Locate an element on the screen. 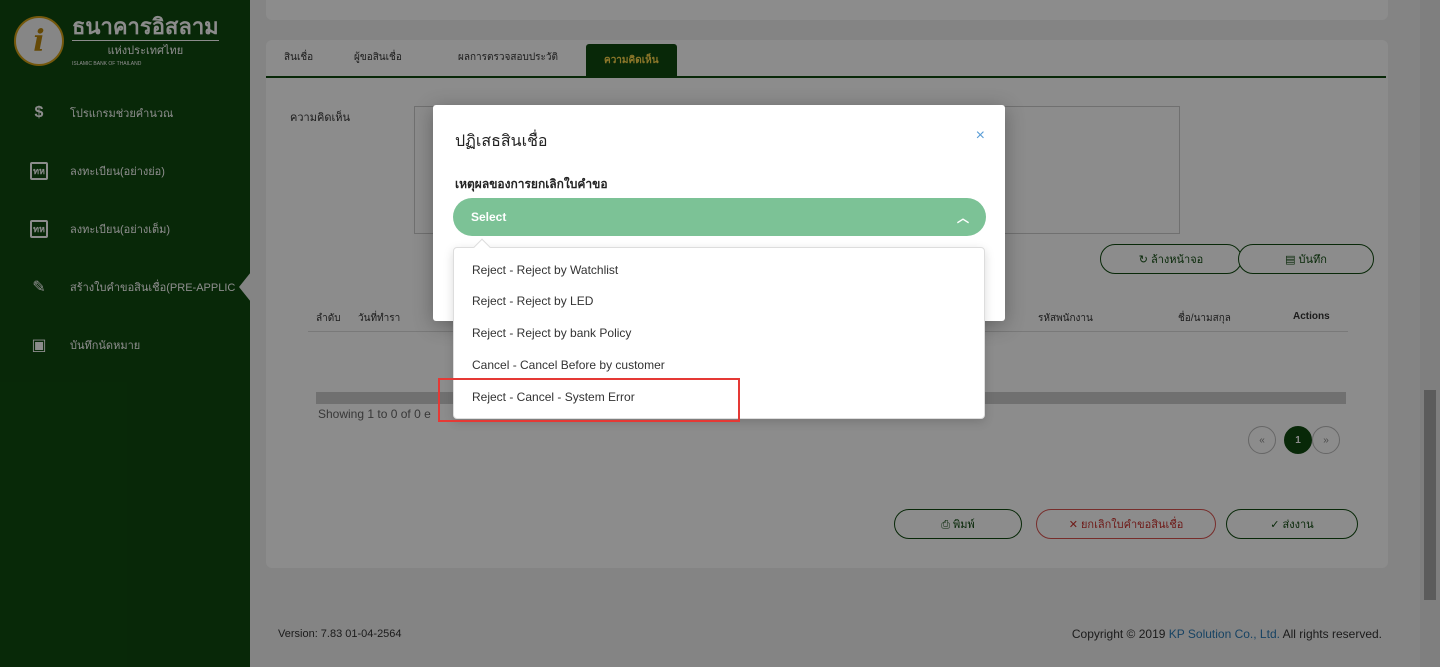  close-icon: × is located at coordinates (980, 136).